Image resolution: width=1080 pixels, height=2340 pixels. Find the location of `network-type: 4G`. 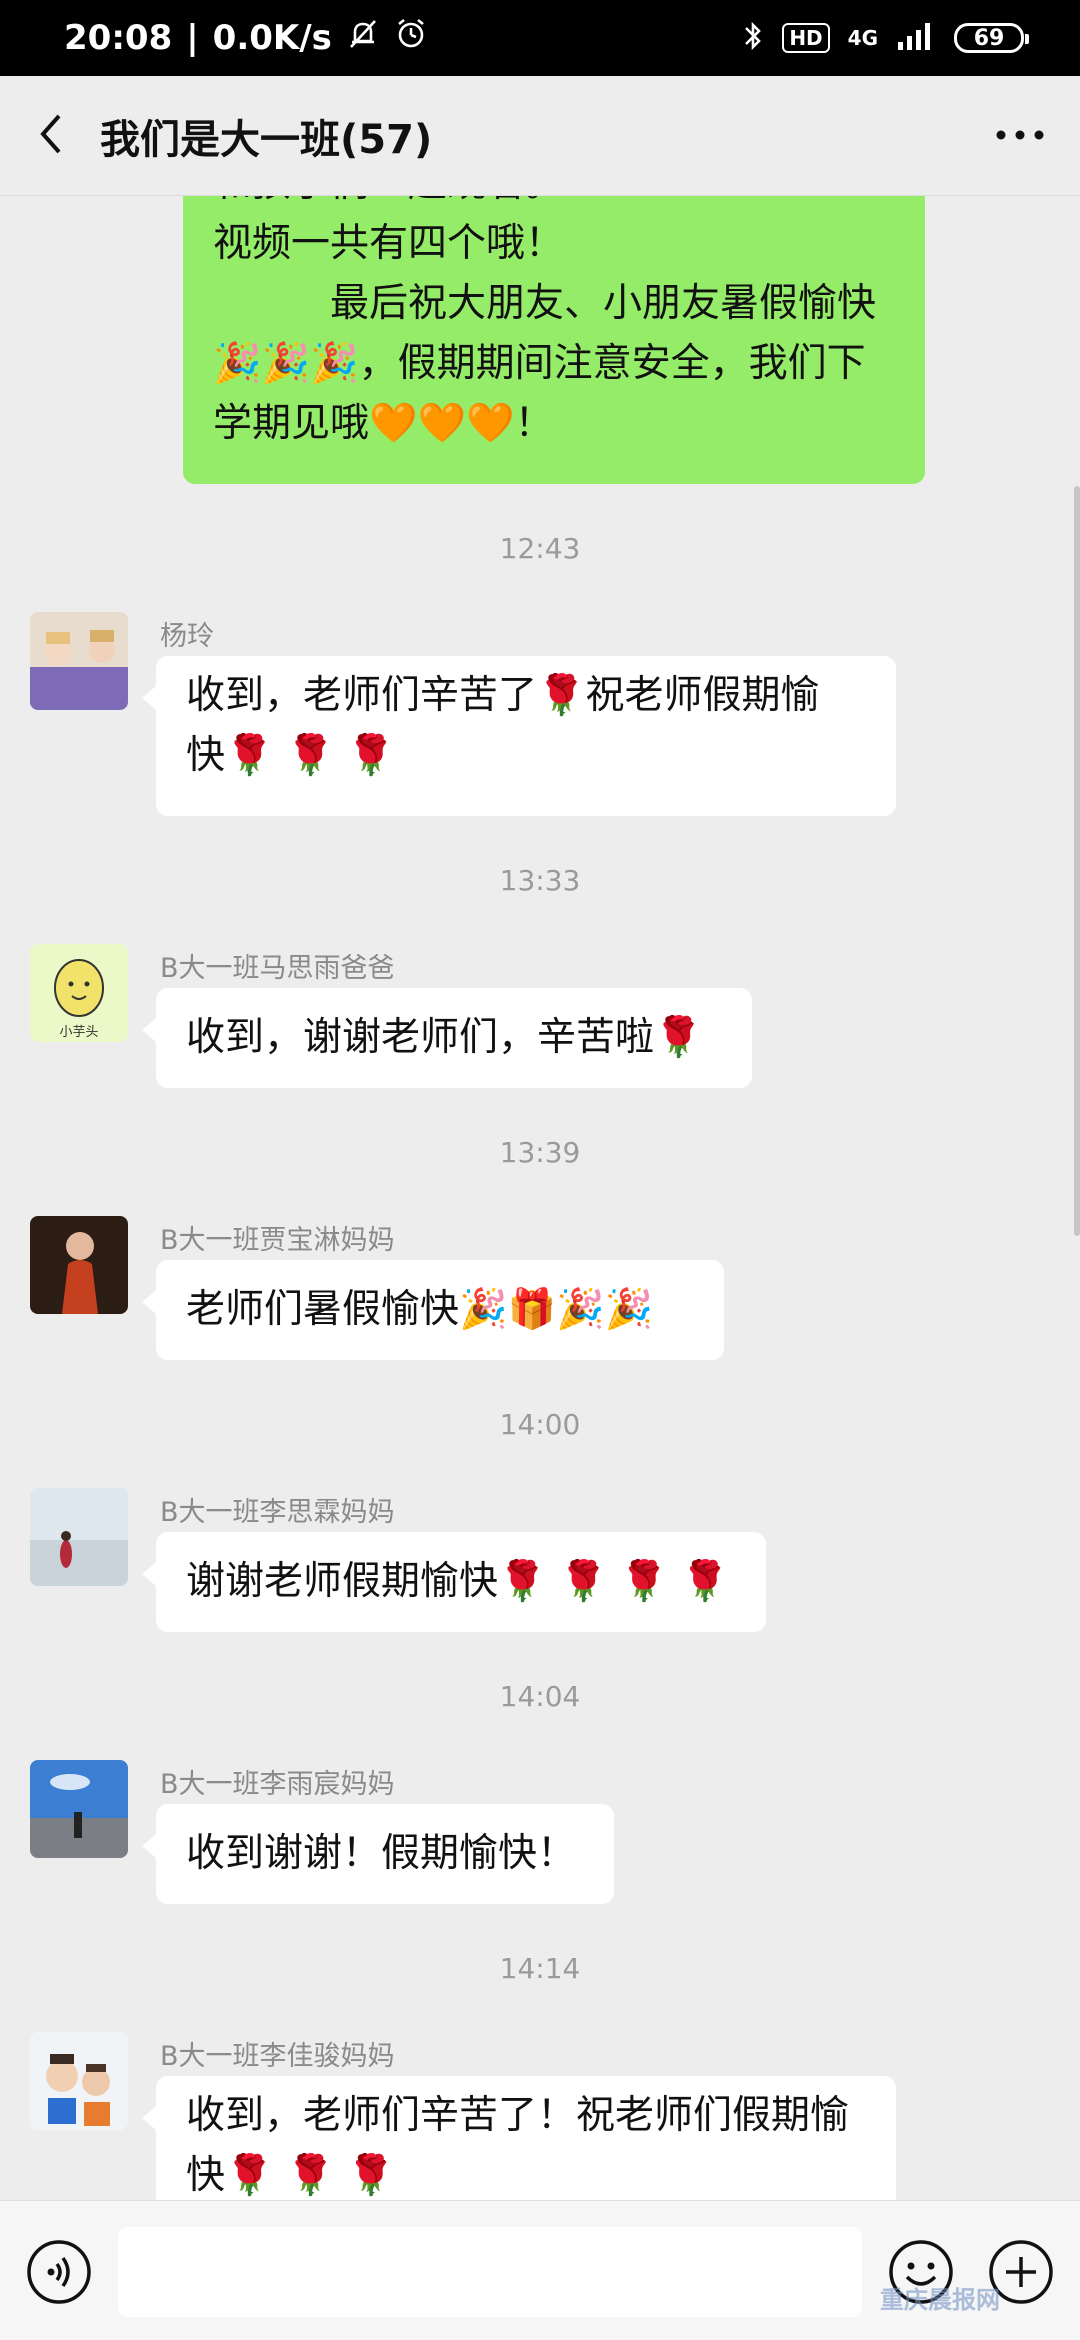

network-type: 4G is located at coordinates (862, 38).